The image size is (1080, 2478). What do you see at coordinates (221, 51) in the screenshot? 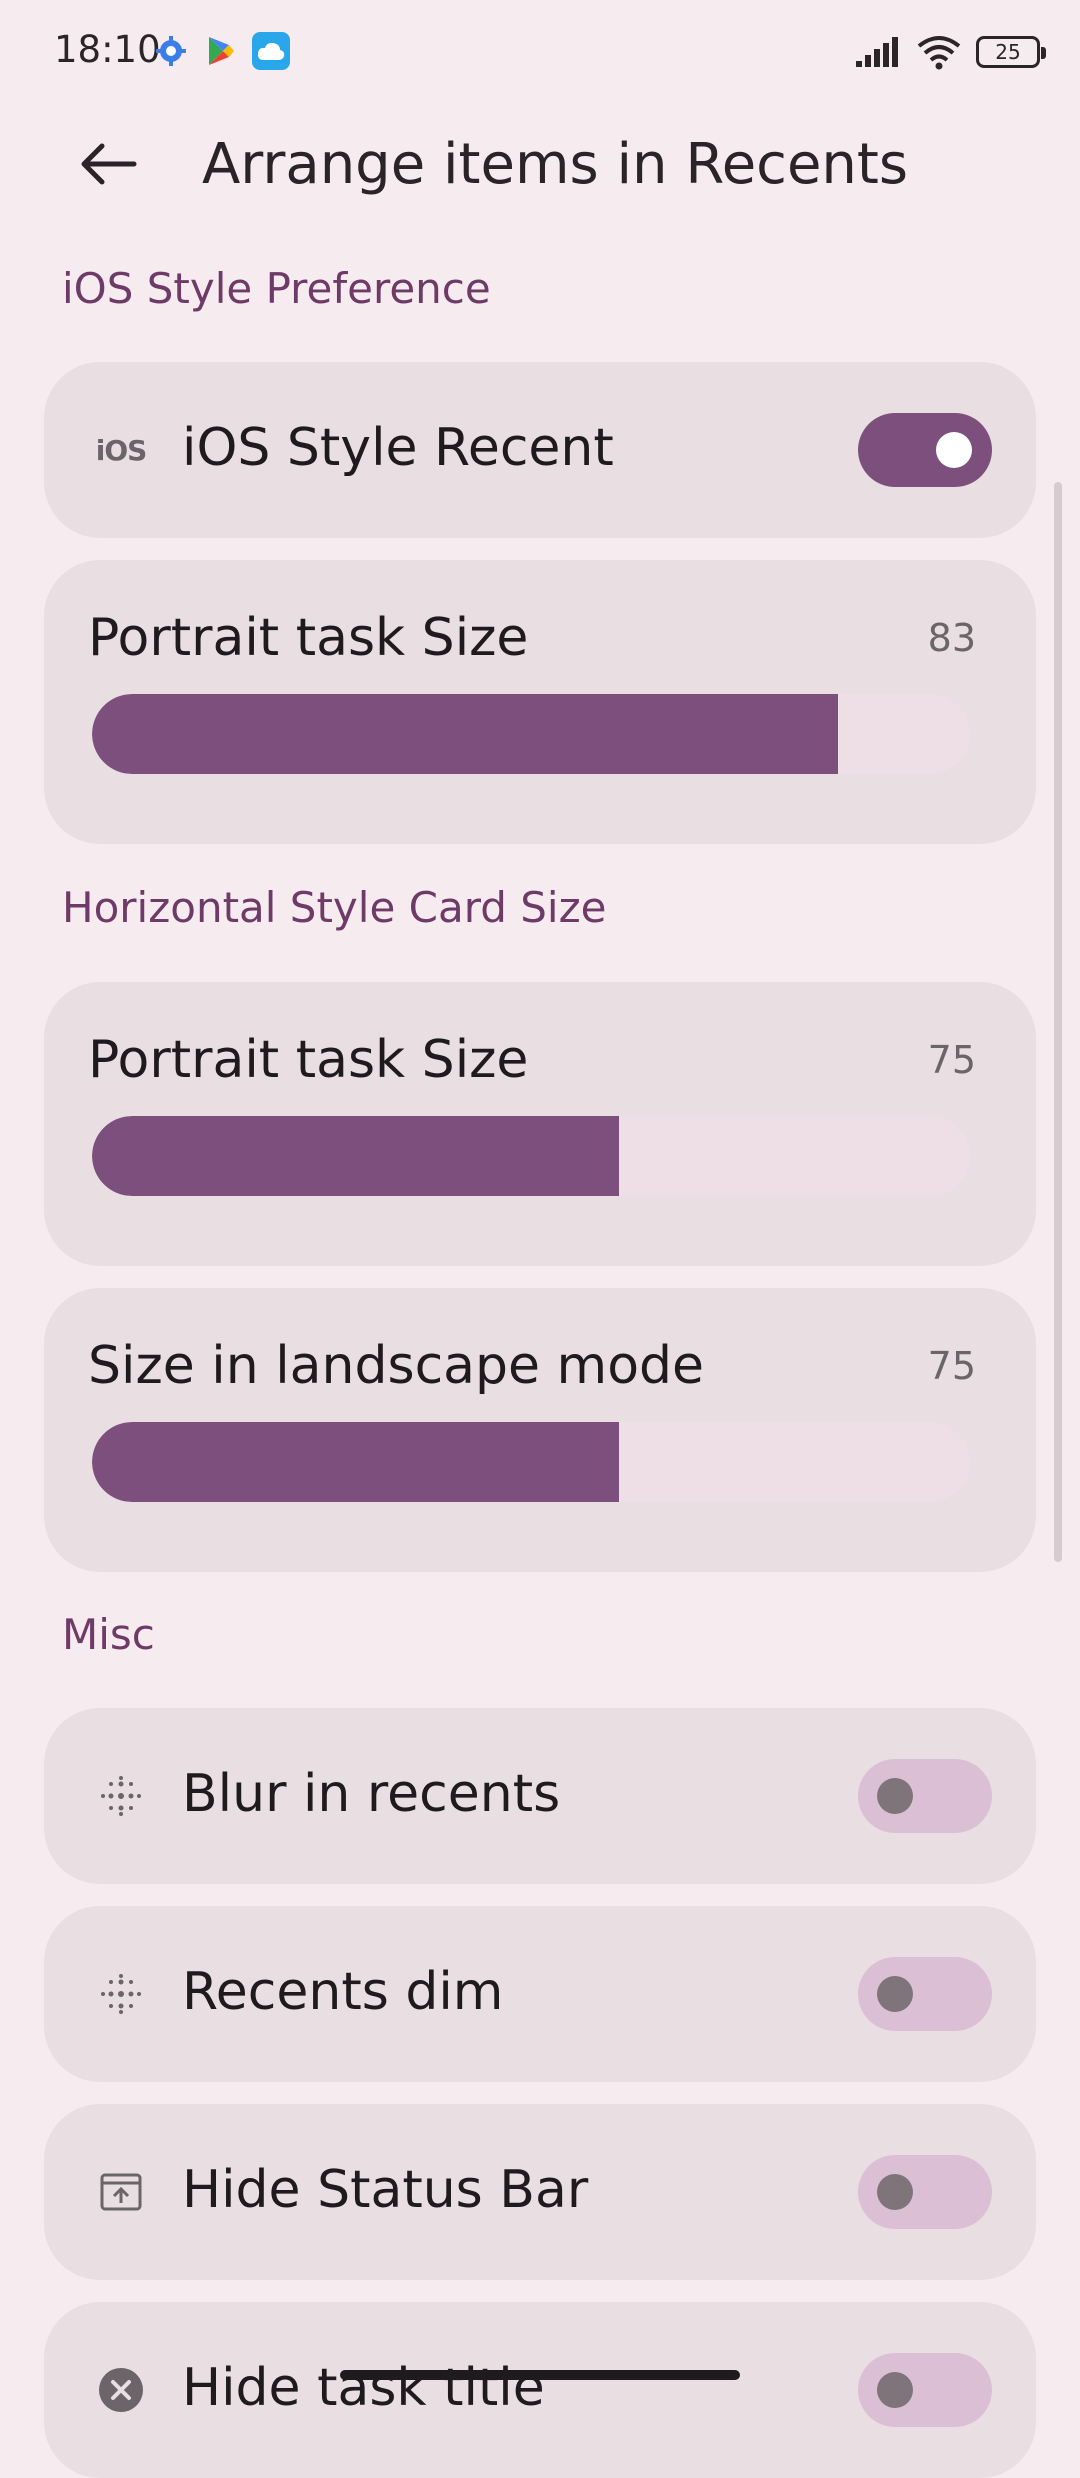
I see `play-store-icon` at bounding box center [221, 51].